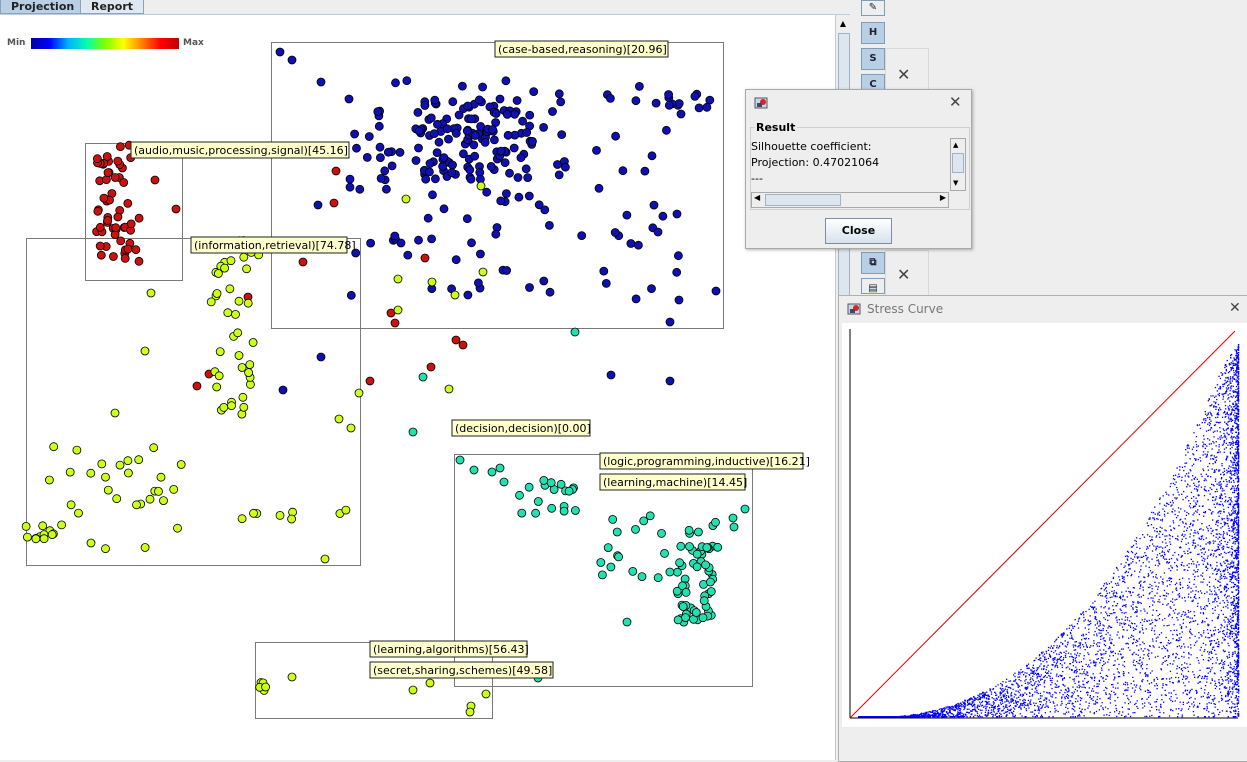  I want to click on edit-icon: ✎, so click(873, 8).